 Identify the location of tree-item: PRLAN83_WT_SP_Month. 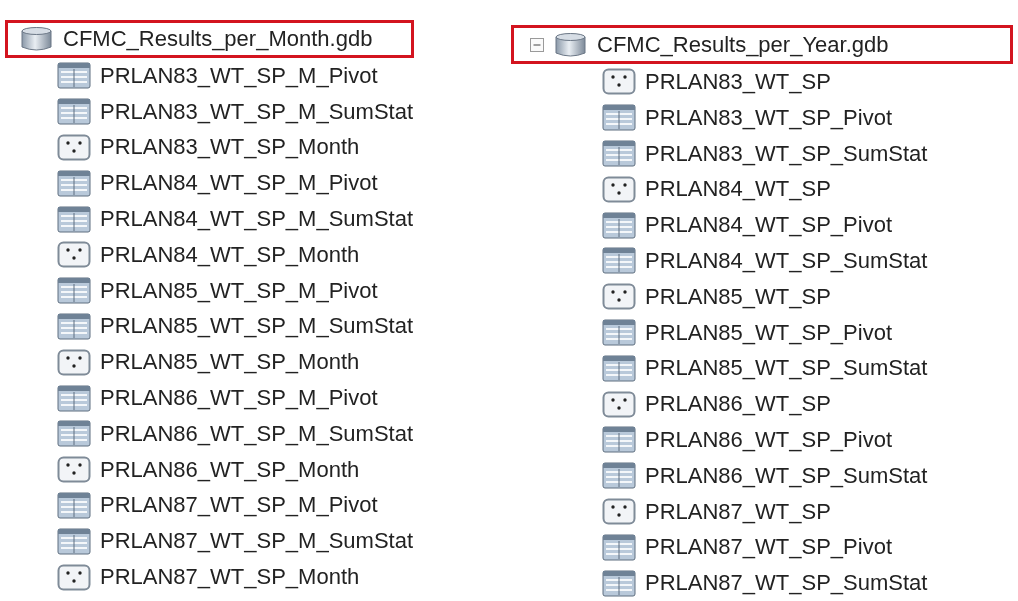
(230, 147).